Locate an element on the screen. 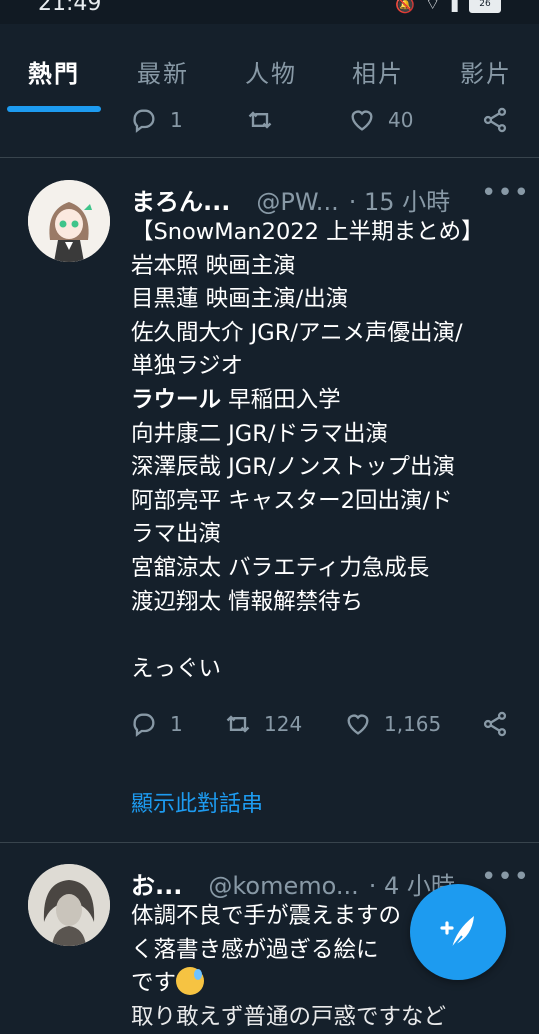 Image resolution: width=539 pixels, height=1034 pixels. signal-icon: ▮ is located at coordinates (454, 7).